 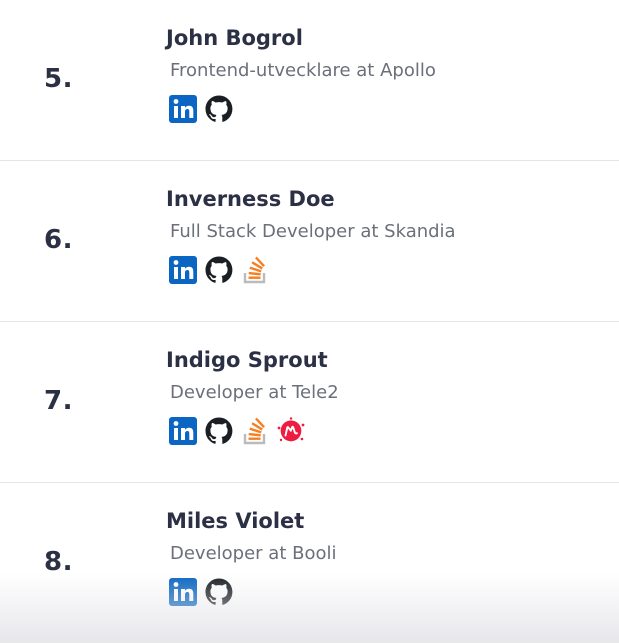 What do you see at coordinates (58, 79) in the screenshot?
I see `rank-number: 5.` at bounding box center [58, 79].